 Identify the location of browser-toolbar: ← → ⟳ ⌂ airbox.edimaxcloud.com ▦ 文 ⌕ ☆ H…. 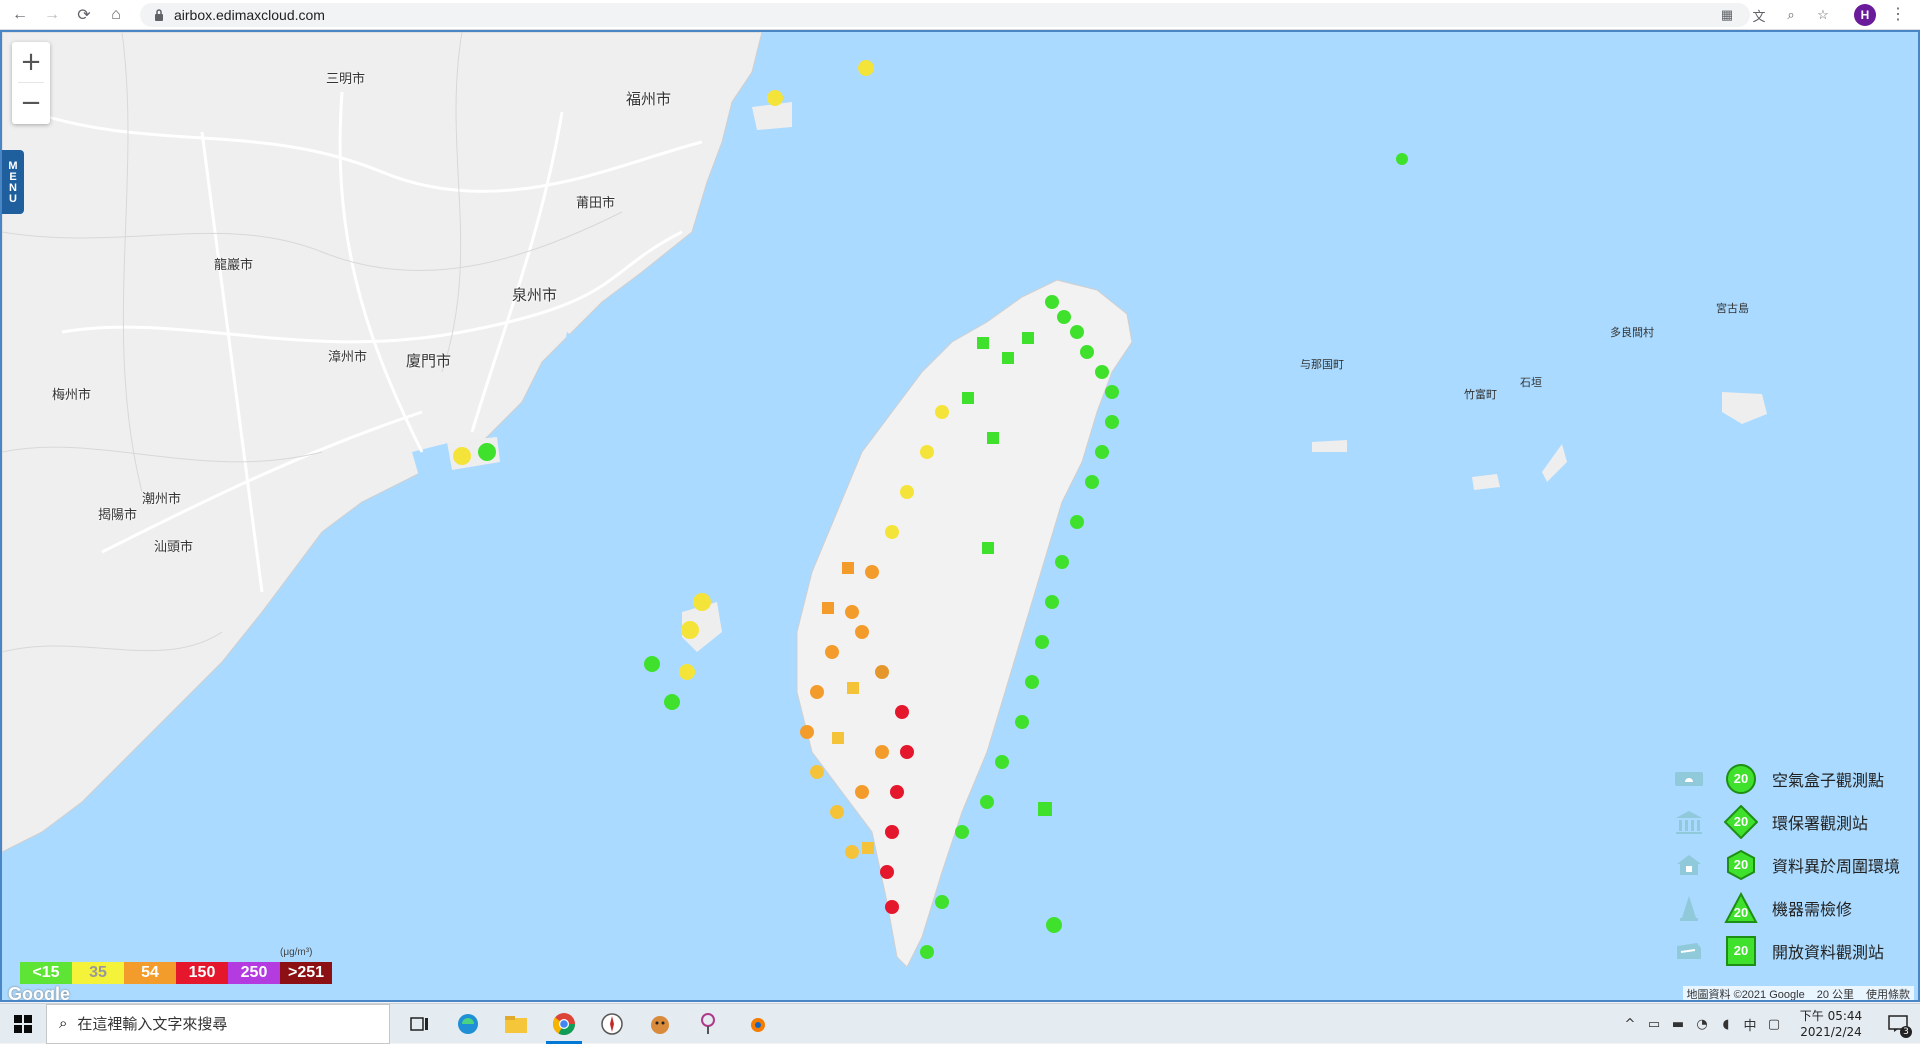
(960, 15).